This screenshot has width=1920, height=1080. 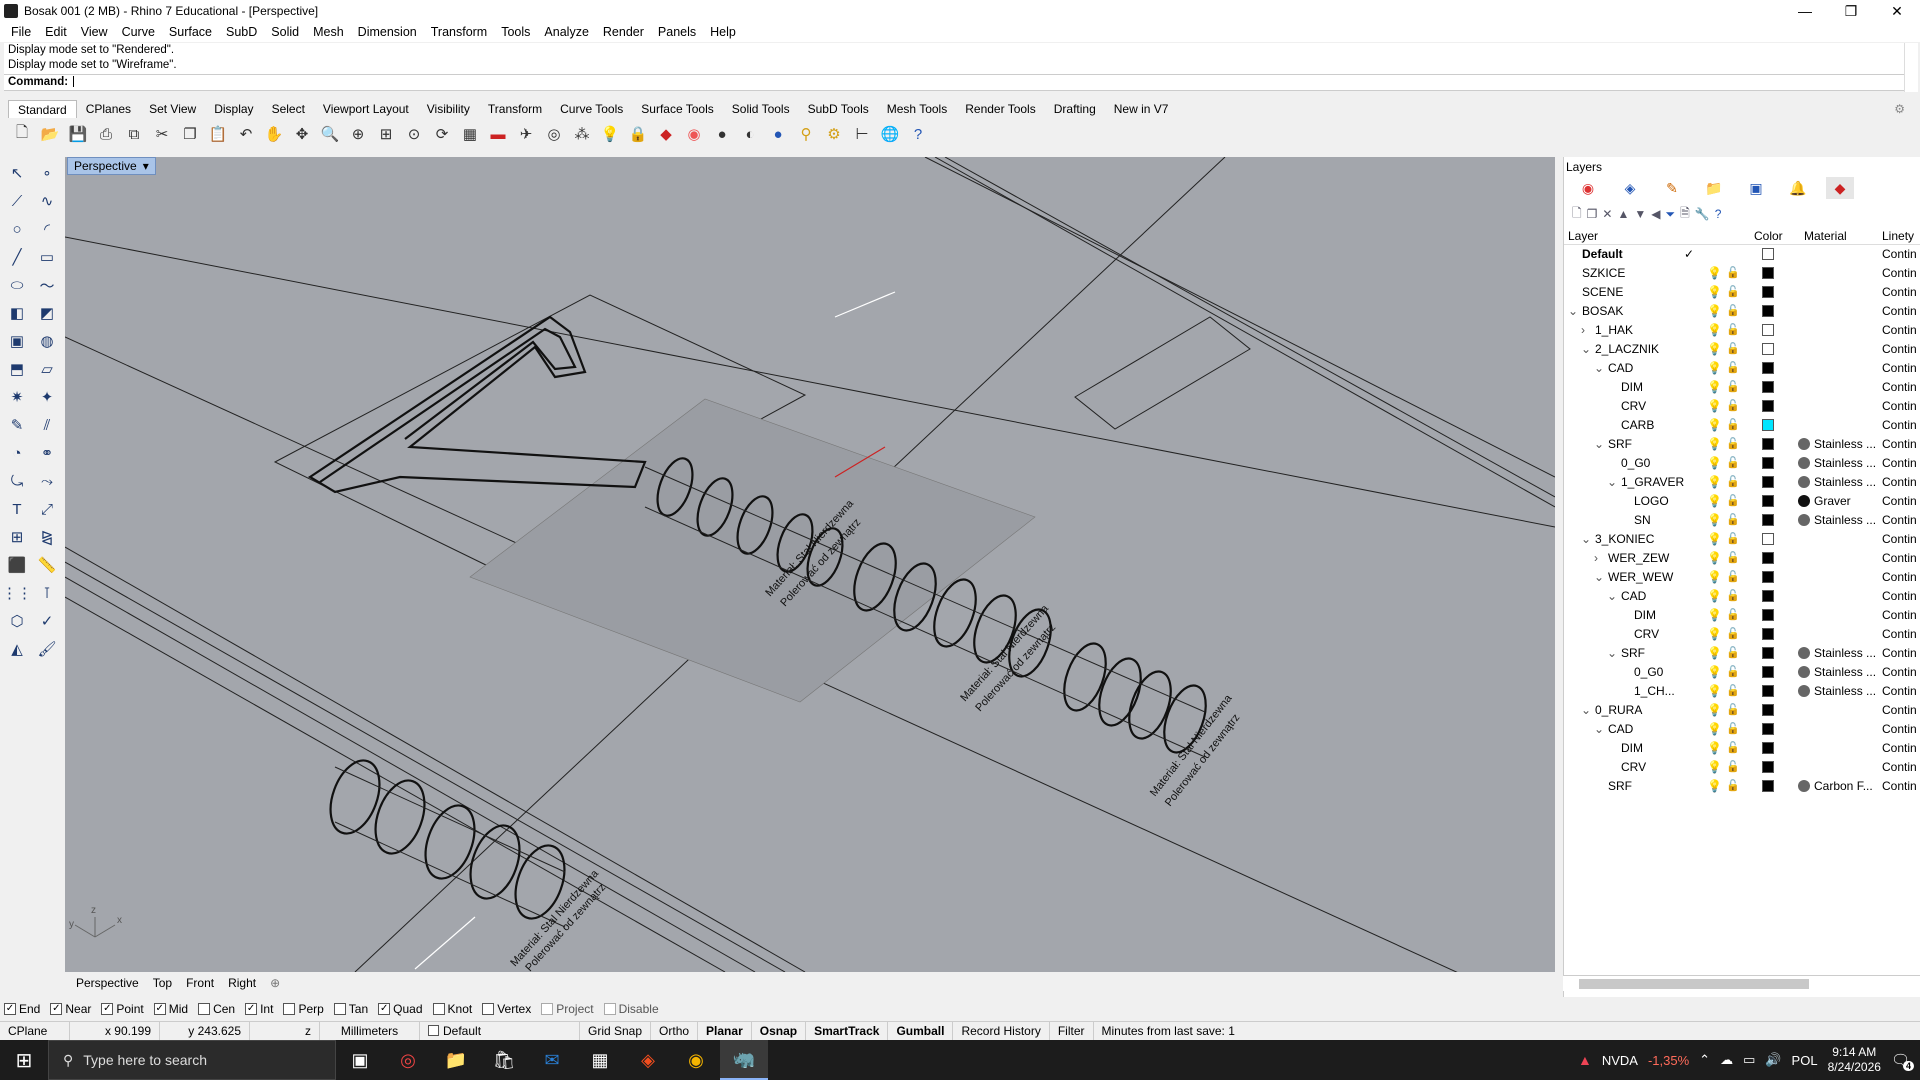 I want to click on cplane-icon: ◎, so click(x=554, y=134).